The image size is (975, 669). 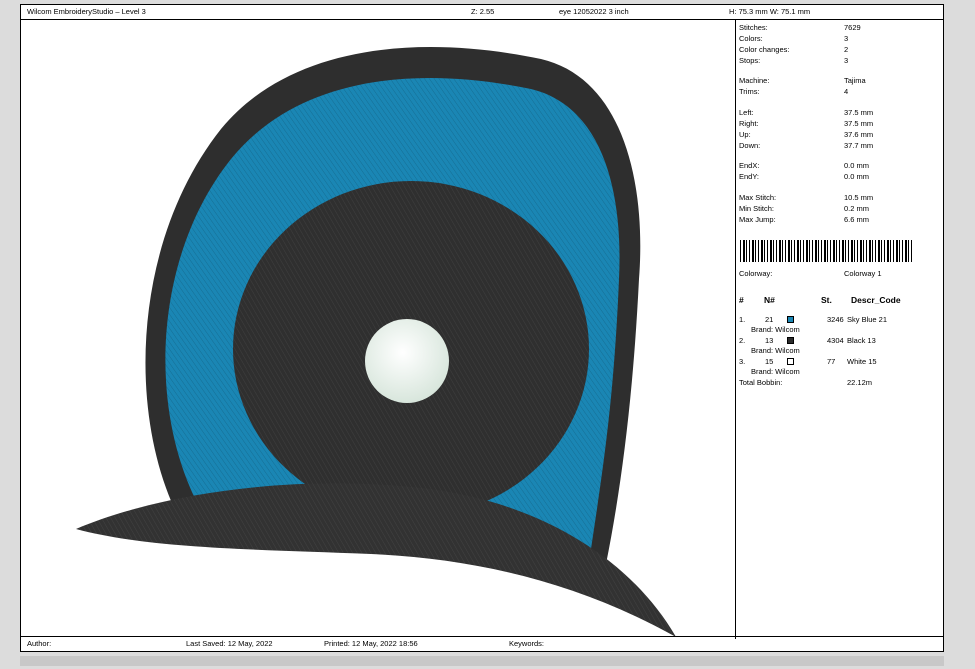 What do you see at coordinates (742, 319) in the screenshot?
I see `color-index: 1.` at bounding box center [742, 319].